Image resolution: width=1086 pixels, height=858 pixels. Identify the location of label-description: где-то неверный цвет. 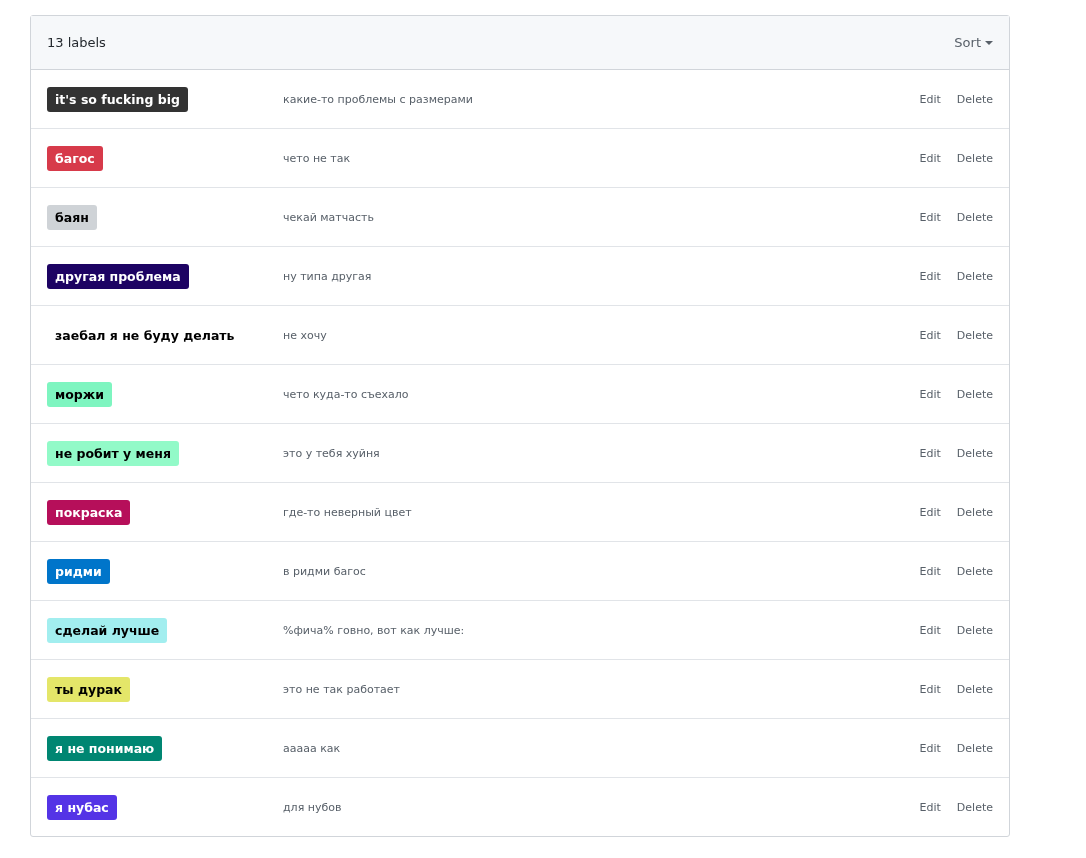
(348, 512).